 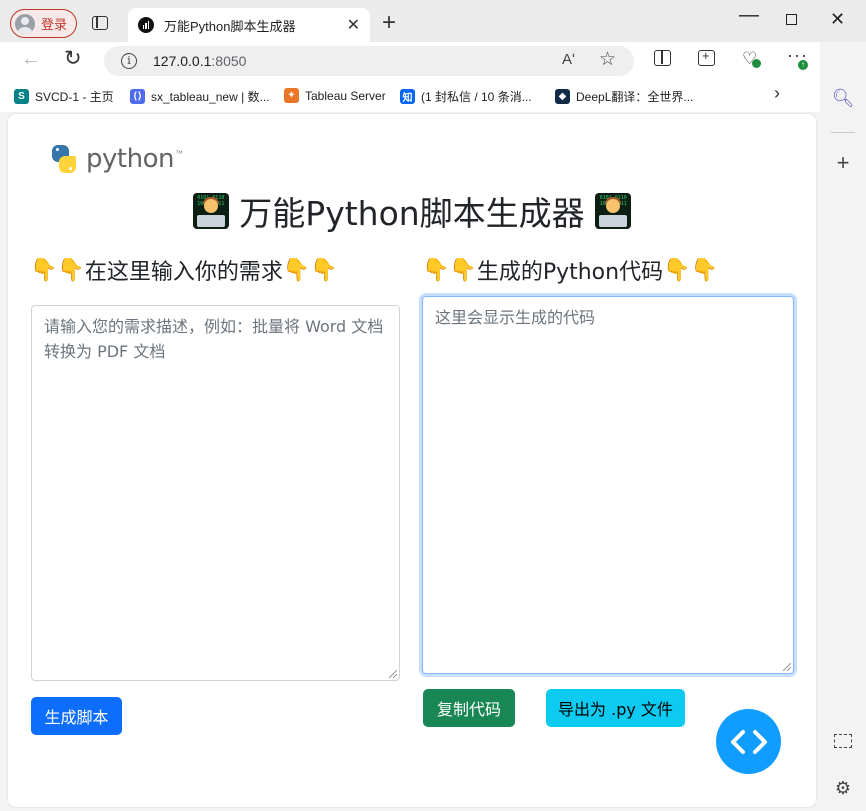 What do you see at coordinates (843, 132) in the screenshot?
I see `sidebar-divider` at bounding box center [843, 132].